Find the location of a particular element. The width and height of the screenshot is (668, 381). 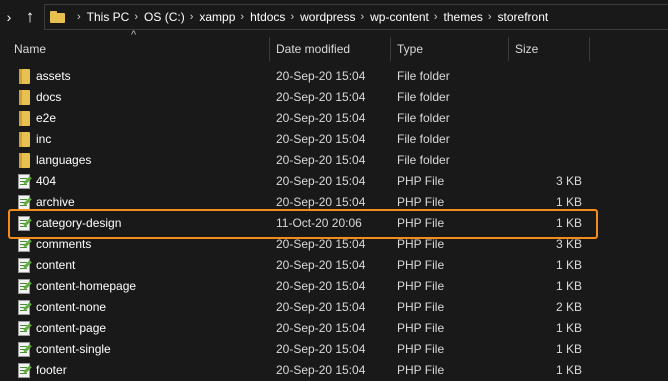

file-name: content-page is located at coordinates (71, 328).